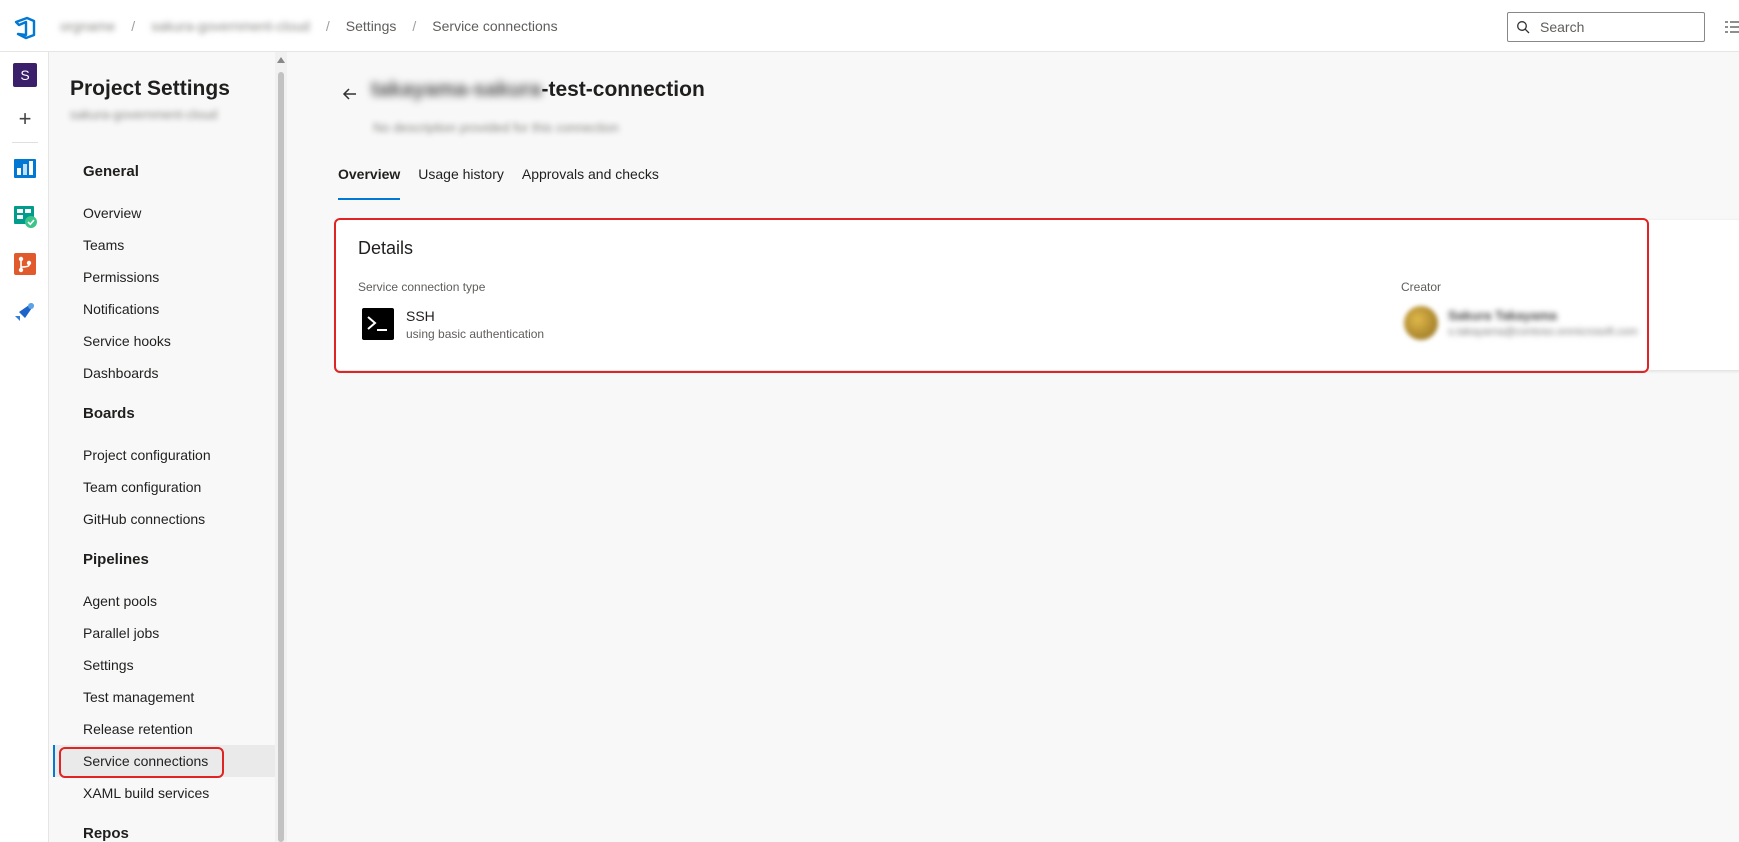 The image size is (1739, 842). Describe the element at coordinates (166, 341) in the screenshot. I see `nav-item-service-hooks: Service hooks` at that location.